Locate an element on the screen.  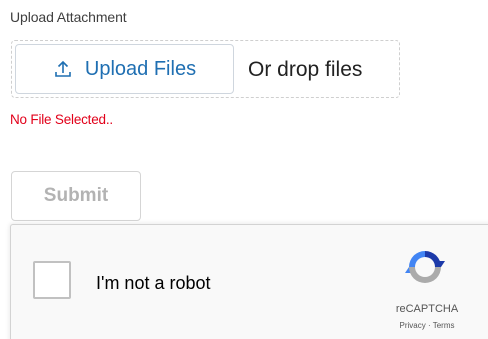
recaptcha-logo-icon is located at coordinates (425, 267).